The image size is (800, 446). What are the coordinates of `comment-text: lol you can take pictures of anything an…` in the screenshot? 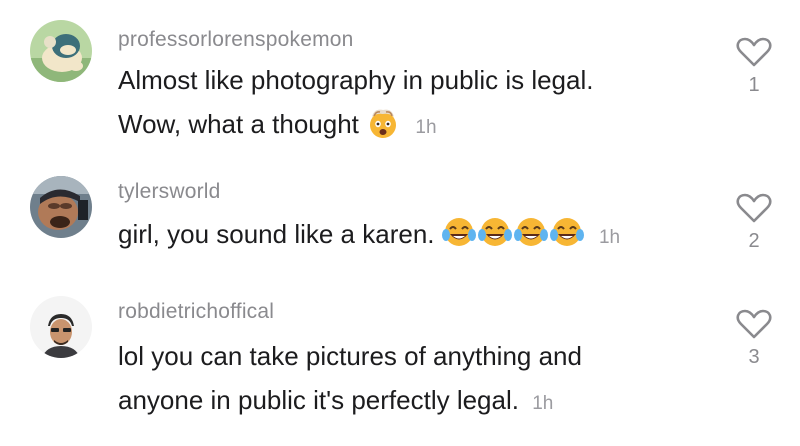 It's located at (403, 380).